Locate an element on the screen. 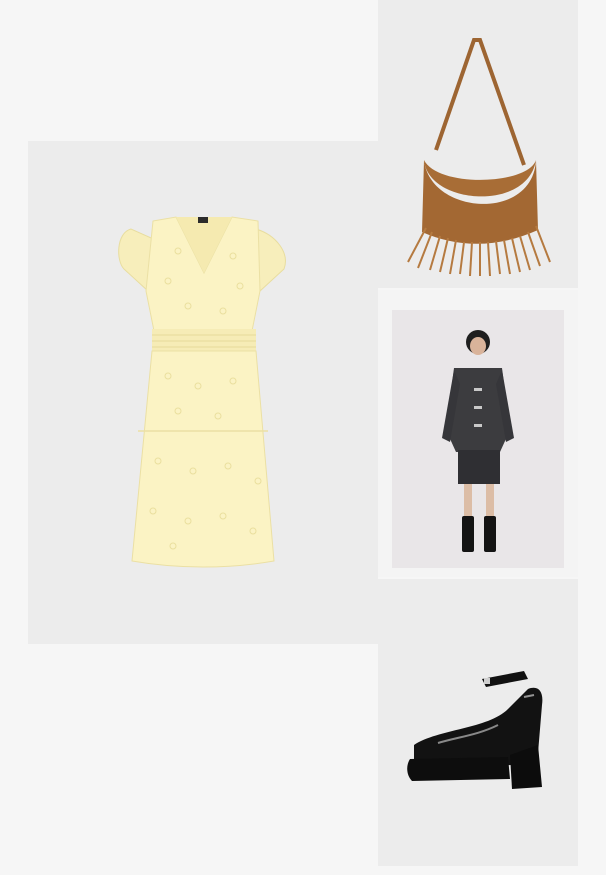  product-tile-shoe is located at coordinates (478, 722).